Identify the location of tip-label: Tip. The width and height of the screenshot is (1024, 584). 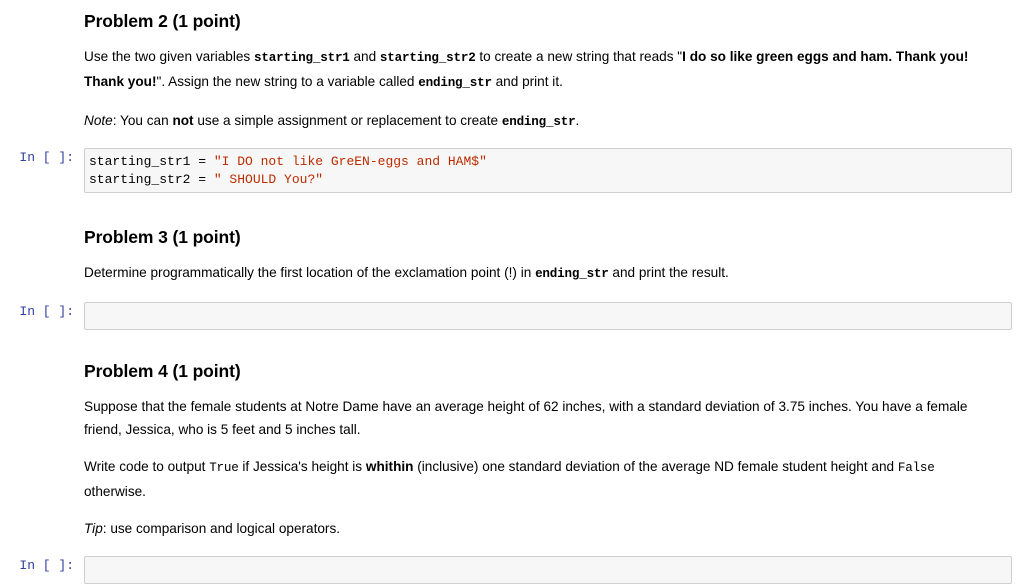
(93, 528).